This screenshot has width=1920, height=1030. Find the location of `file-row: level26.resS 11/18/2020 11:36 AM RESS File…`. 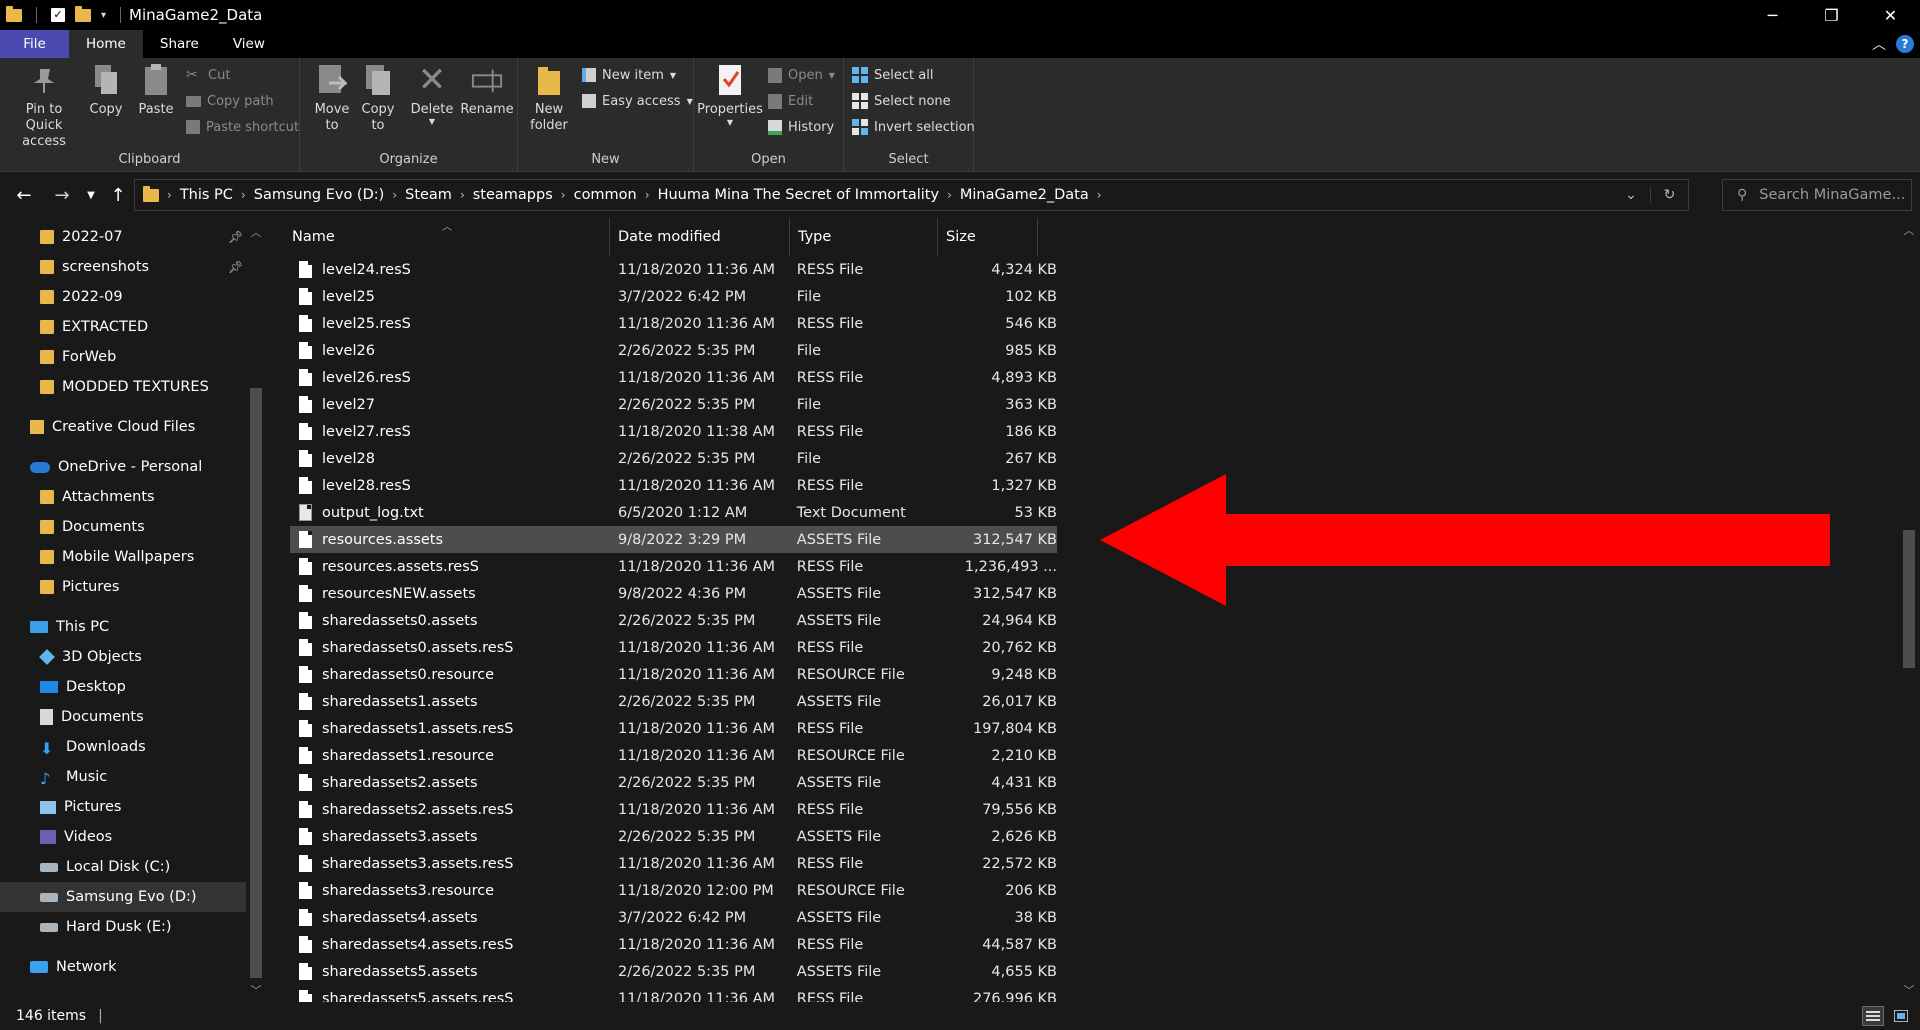

file-row: level26.resS 11/18/2020 11:36 AM RESS File… is located at coordinates (673, 377).